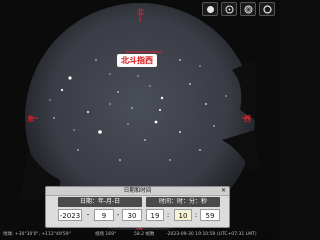 The height and width of the screenshot is (240, 320). What do you see at coordinates (37, 234) in the screenshot?
I see `status-location: 地球, +30°30'0", +112°49'59"` at bounding box center [37, 234].